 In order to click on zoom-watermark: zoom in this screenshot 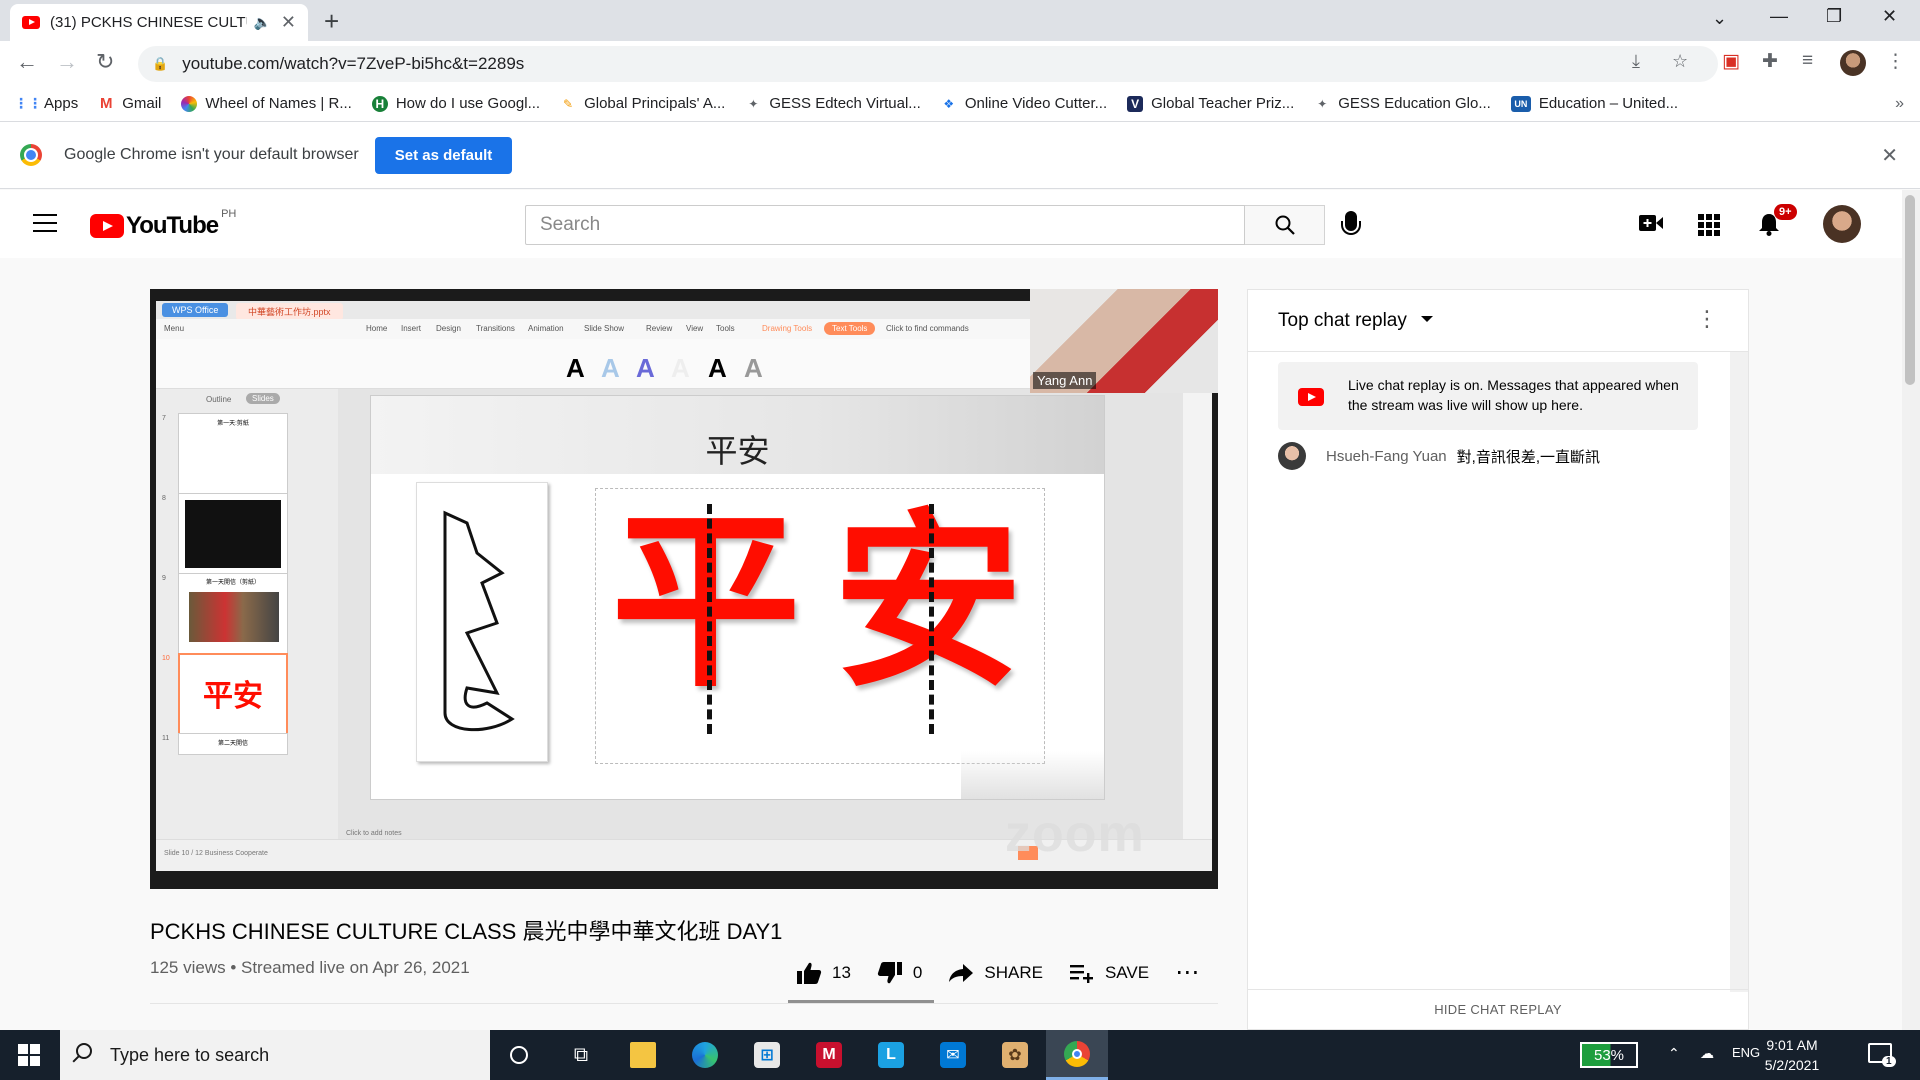, I will do `click(1075, 834)`.